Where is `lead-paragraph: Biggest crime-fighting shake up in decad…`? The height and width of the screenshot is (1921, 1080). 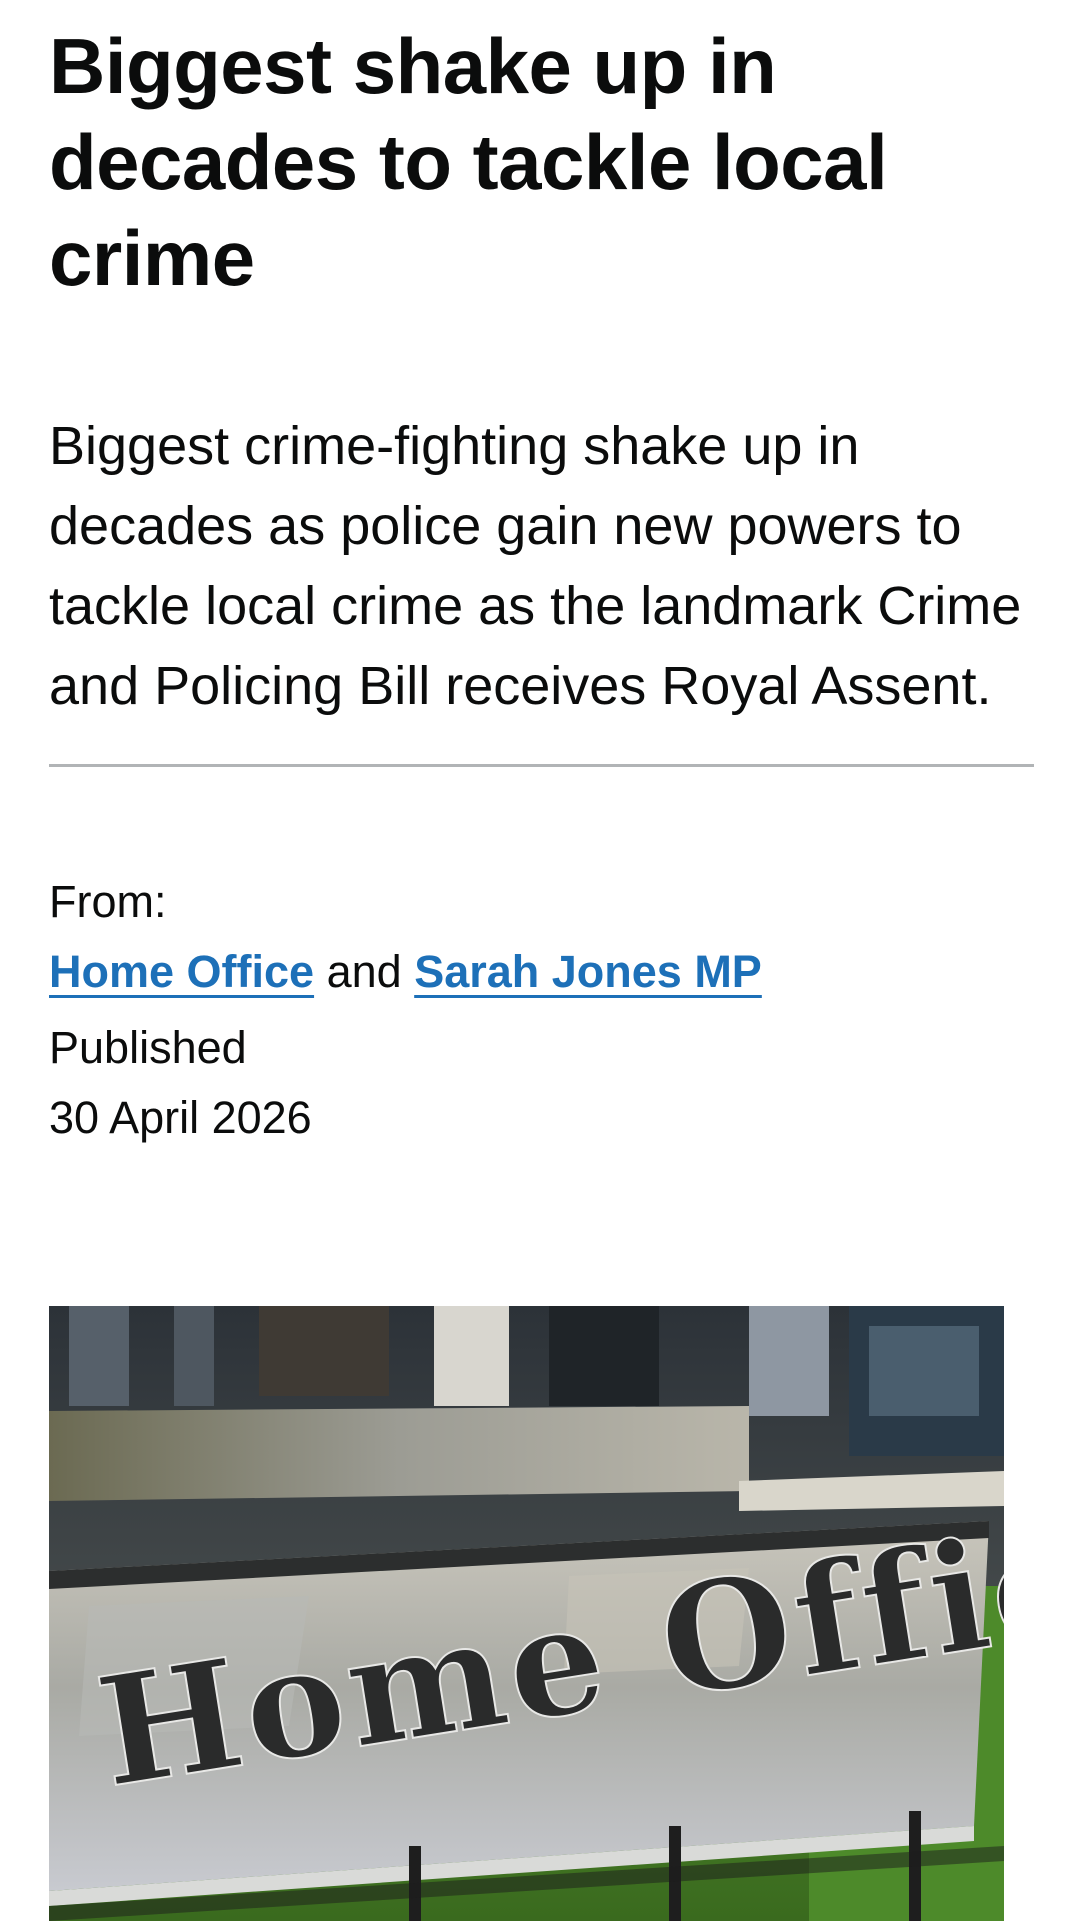
lead-paragraph: Biggest crime-fighting shake up in decad… is located at coordinates (535, 566).